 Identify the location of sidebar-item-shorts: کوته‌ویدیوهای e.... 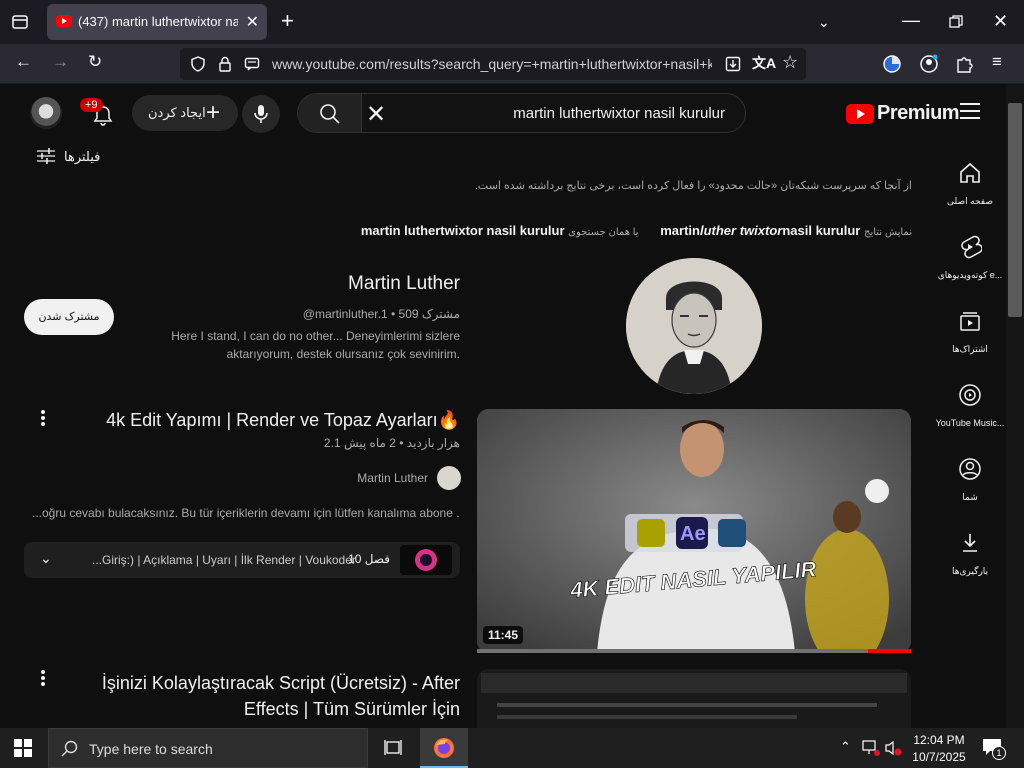
(970, 258).